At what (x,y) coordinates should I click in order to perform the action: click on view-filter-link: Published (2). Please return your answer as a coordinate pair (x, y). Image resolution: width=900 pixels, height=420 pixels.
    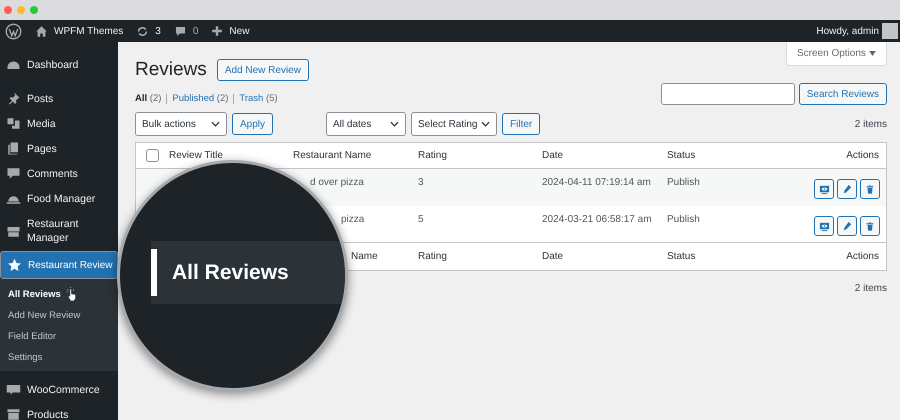
    Looking at the image, I should click on (200, 98).